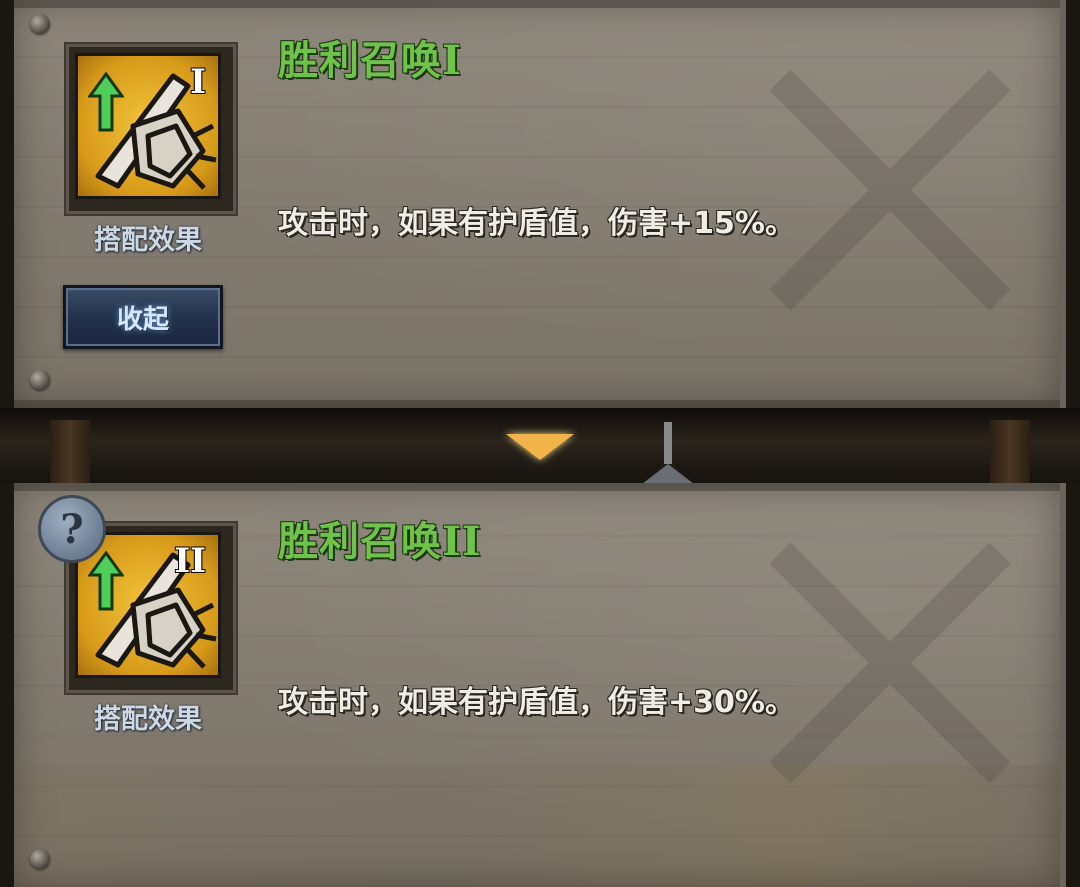 This screenshot has width=1080, height=887. What do you see at coordinates (143, 317) in the screenshot?
I see `collapse-button: 收起` at bounding box center [143, 317].